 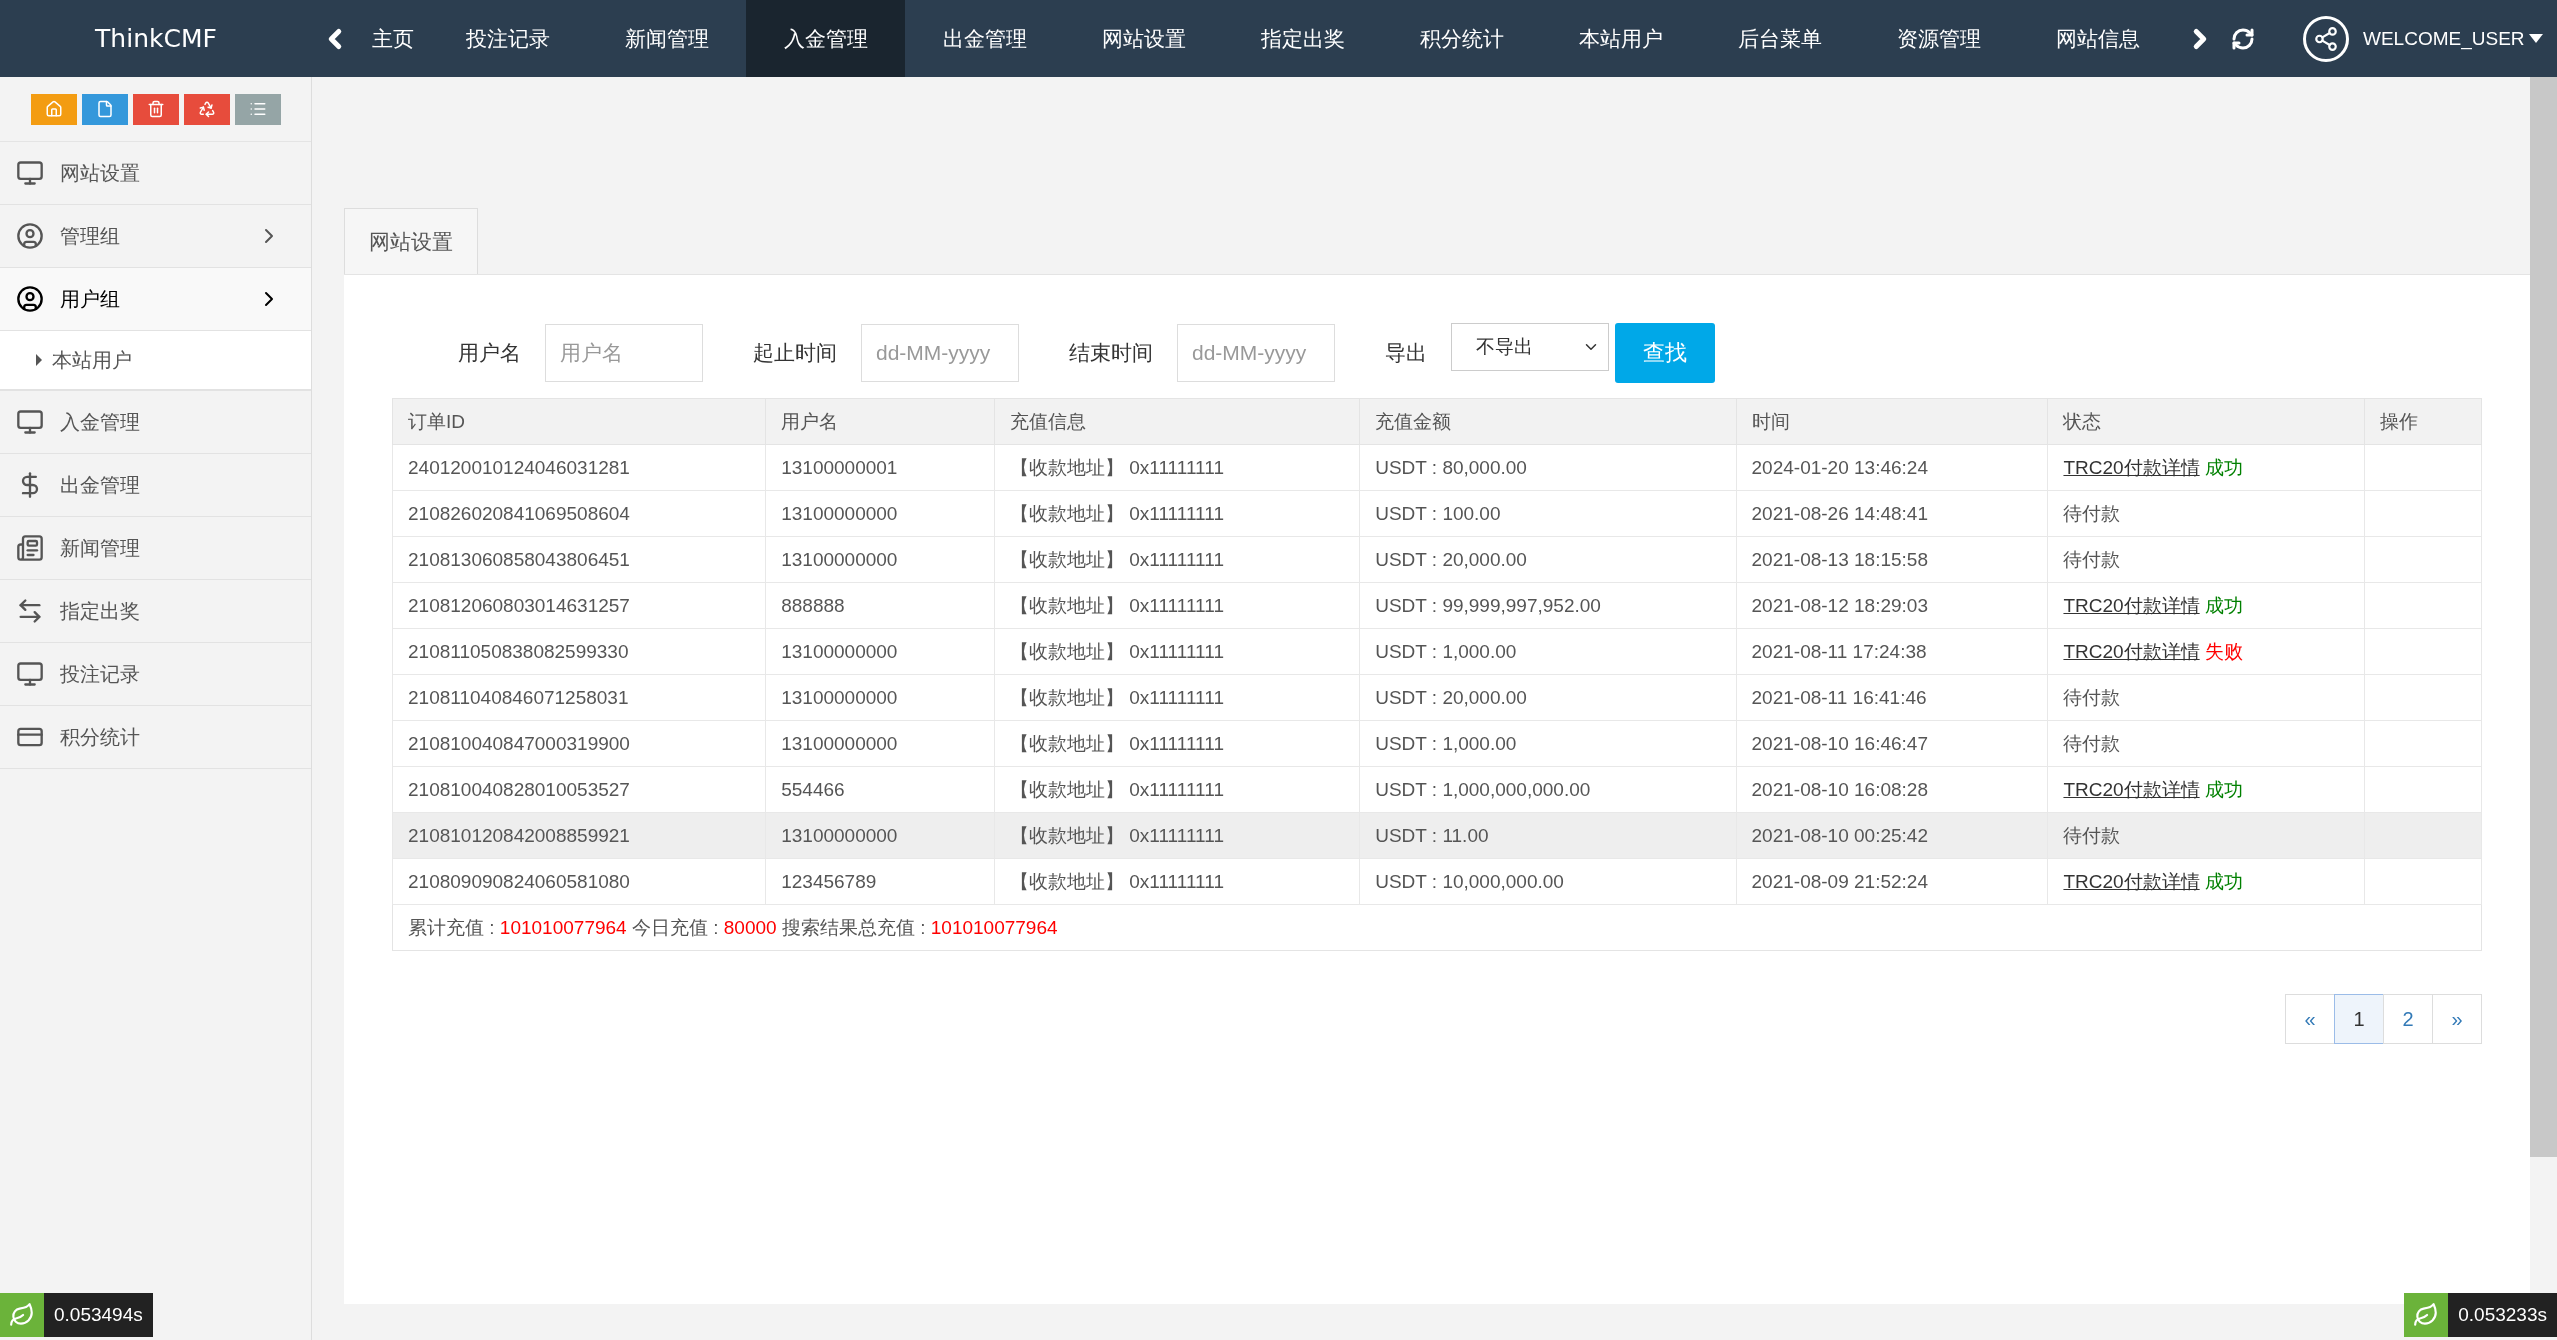 What do you see at coordinates (1779, 38) in the screenshot?
I see `nav-tab: 后台菜单` at bounding box center [1779, 38].